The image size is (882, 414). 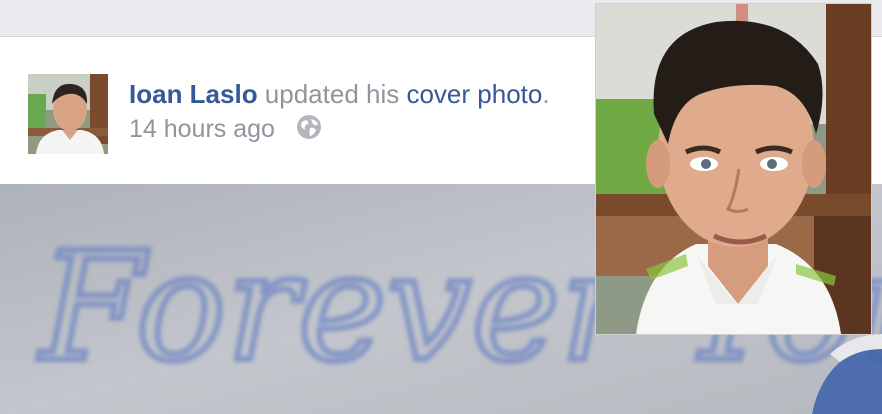 I want to click on timestamp-link: 14 hours ago, so click(x=202, y=129).